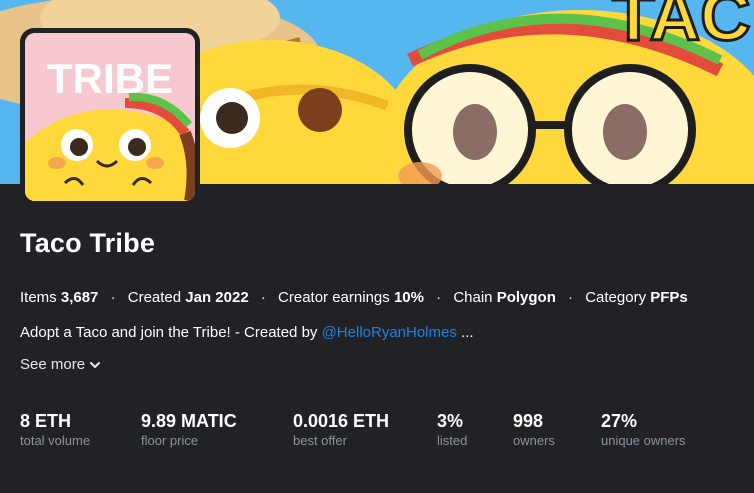  What do you see at coordinates (110, 78) in the screenshot?
I see `avatar-logo-text: TRIBE` at bounding box center [110, 78].